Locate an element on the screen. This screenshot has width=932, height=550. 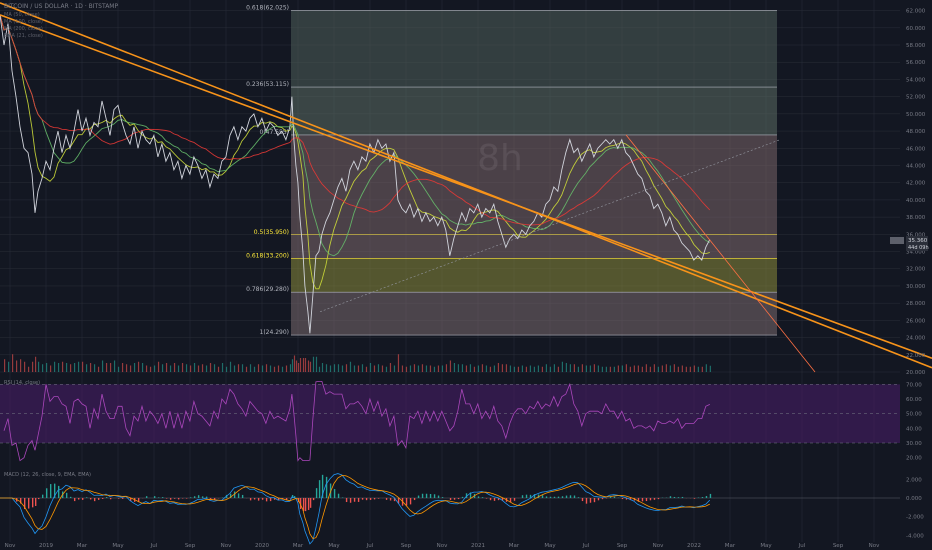
rsi-title: RSI (14, close) is located at coordinates (22, 383).